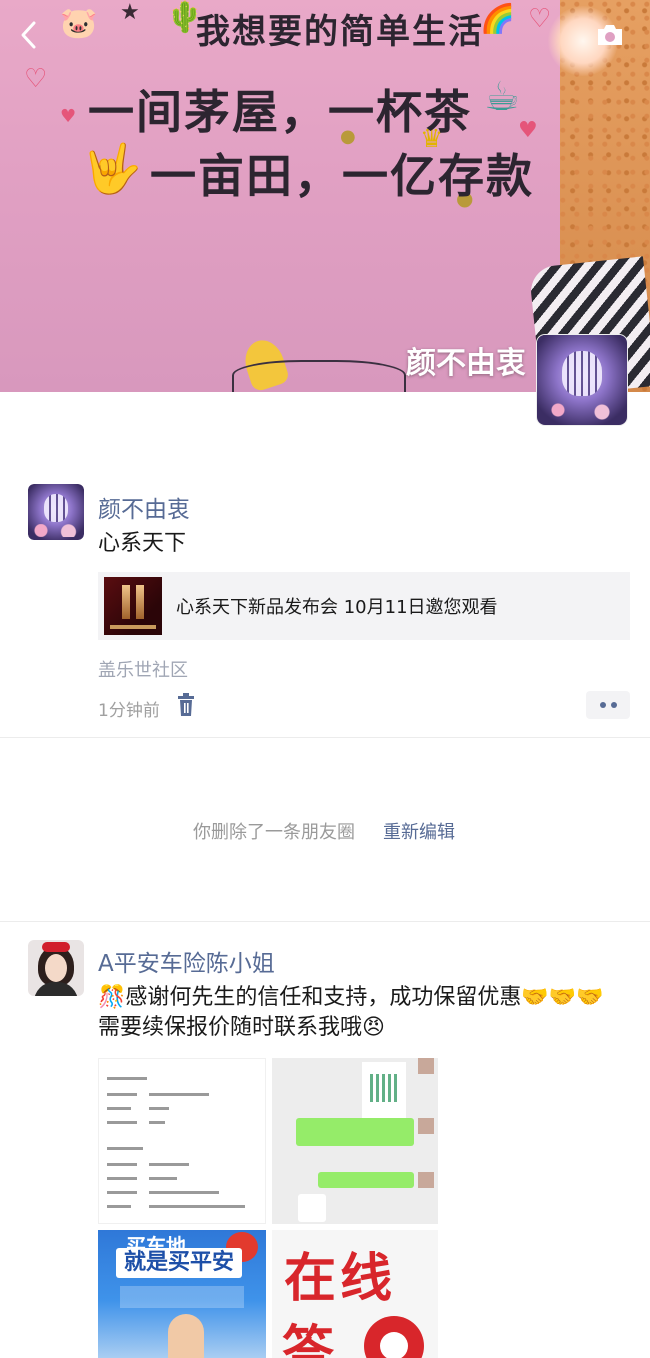 This screenshot has width=650, height=1358. Describe the element at coordinates (186, 961) in the screenshot. I see `post-nickname: A平安车险陈小姐` at that location.